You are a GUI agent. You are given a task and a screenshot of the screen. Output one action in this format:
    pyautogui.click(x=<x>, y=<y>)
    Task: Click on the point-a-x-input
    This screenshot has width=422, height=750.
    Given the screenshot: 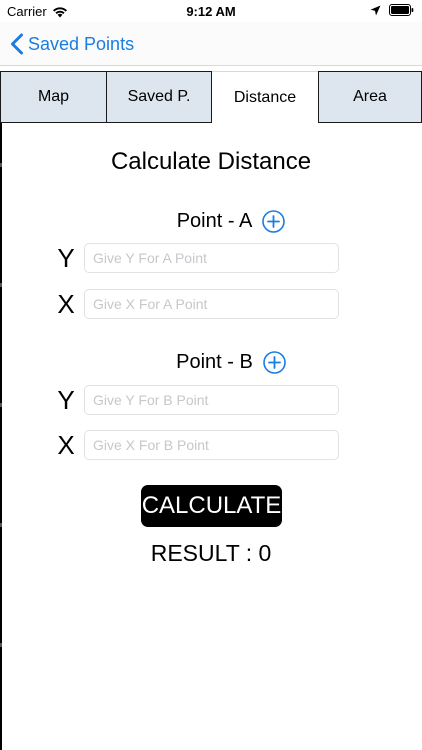 What is the action you would take?
    pyautogui.click(x=211, y=304)
    